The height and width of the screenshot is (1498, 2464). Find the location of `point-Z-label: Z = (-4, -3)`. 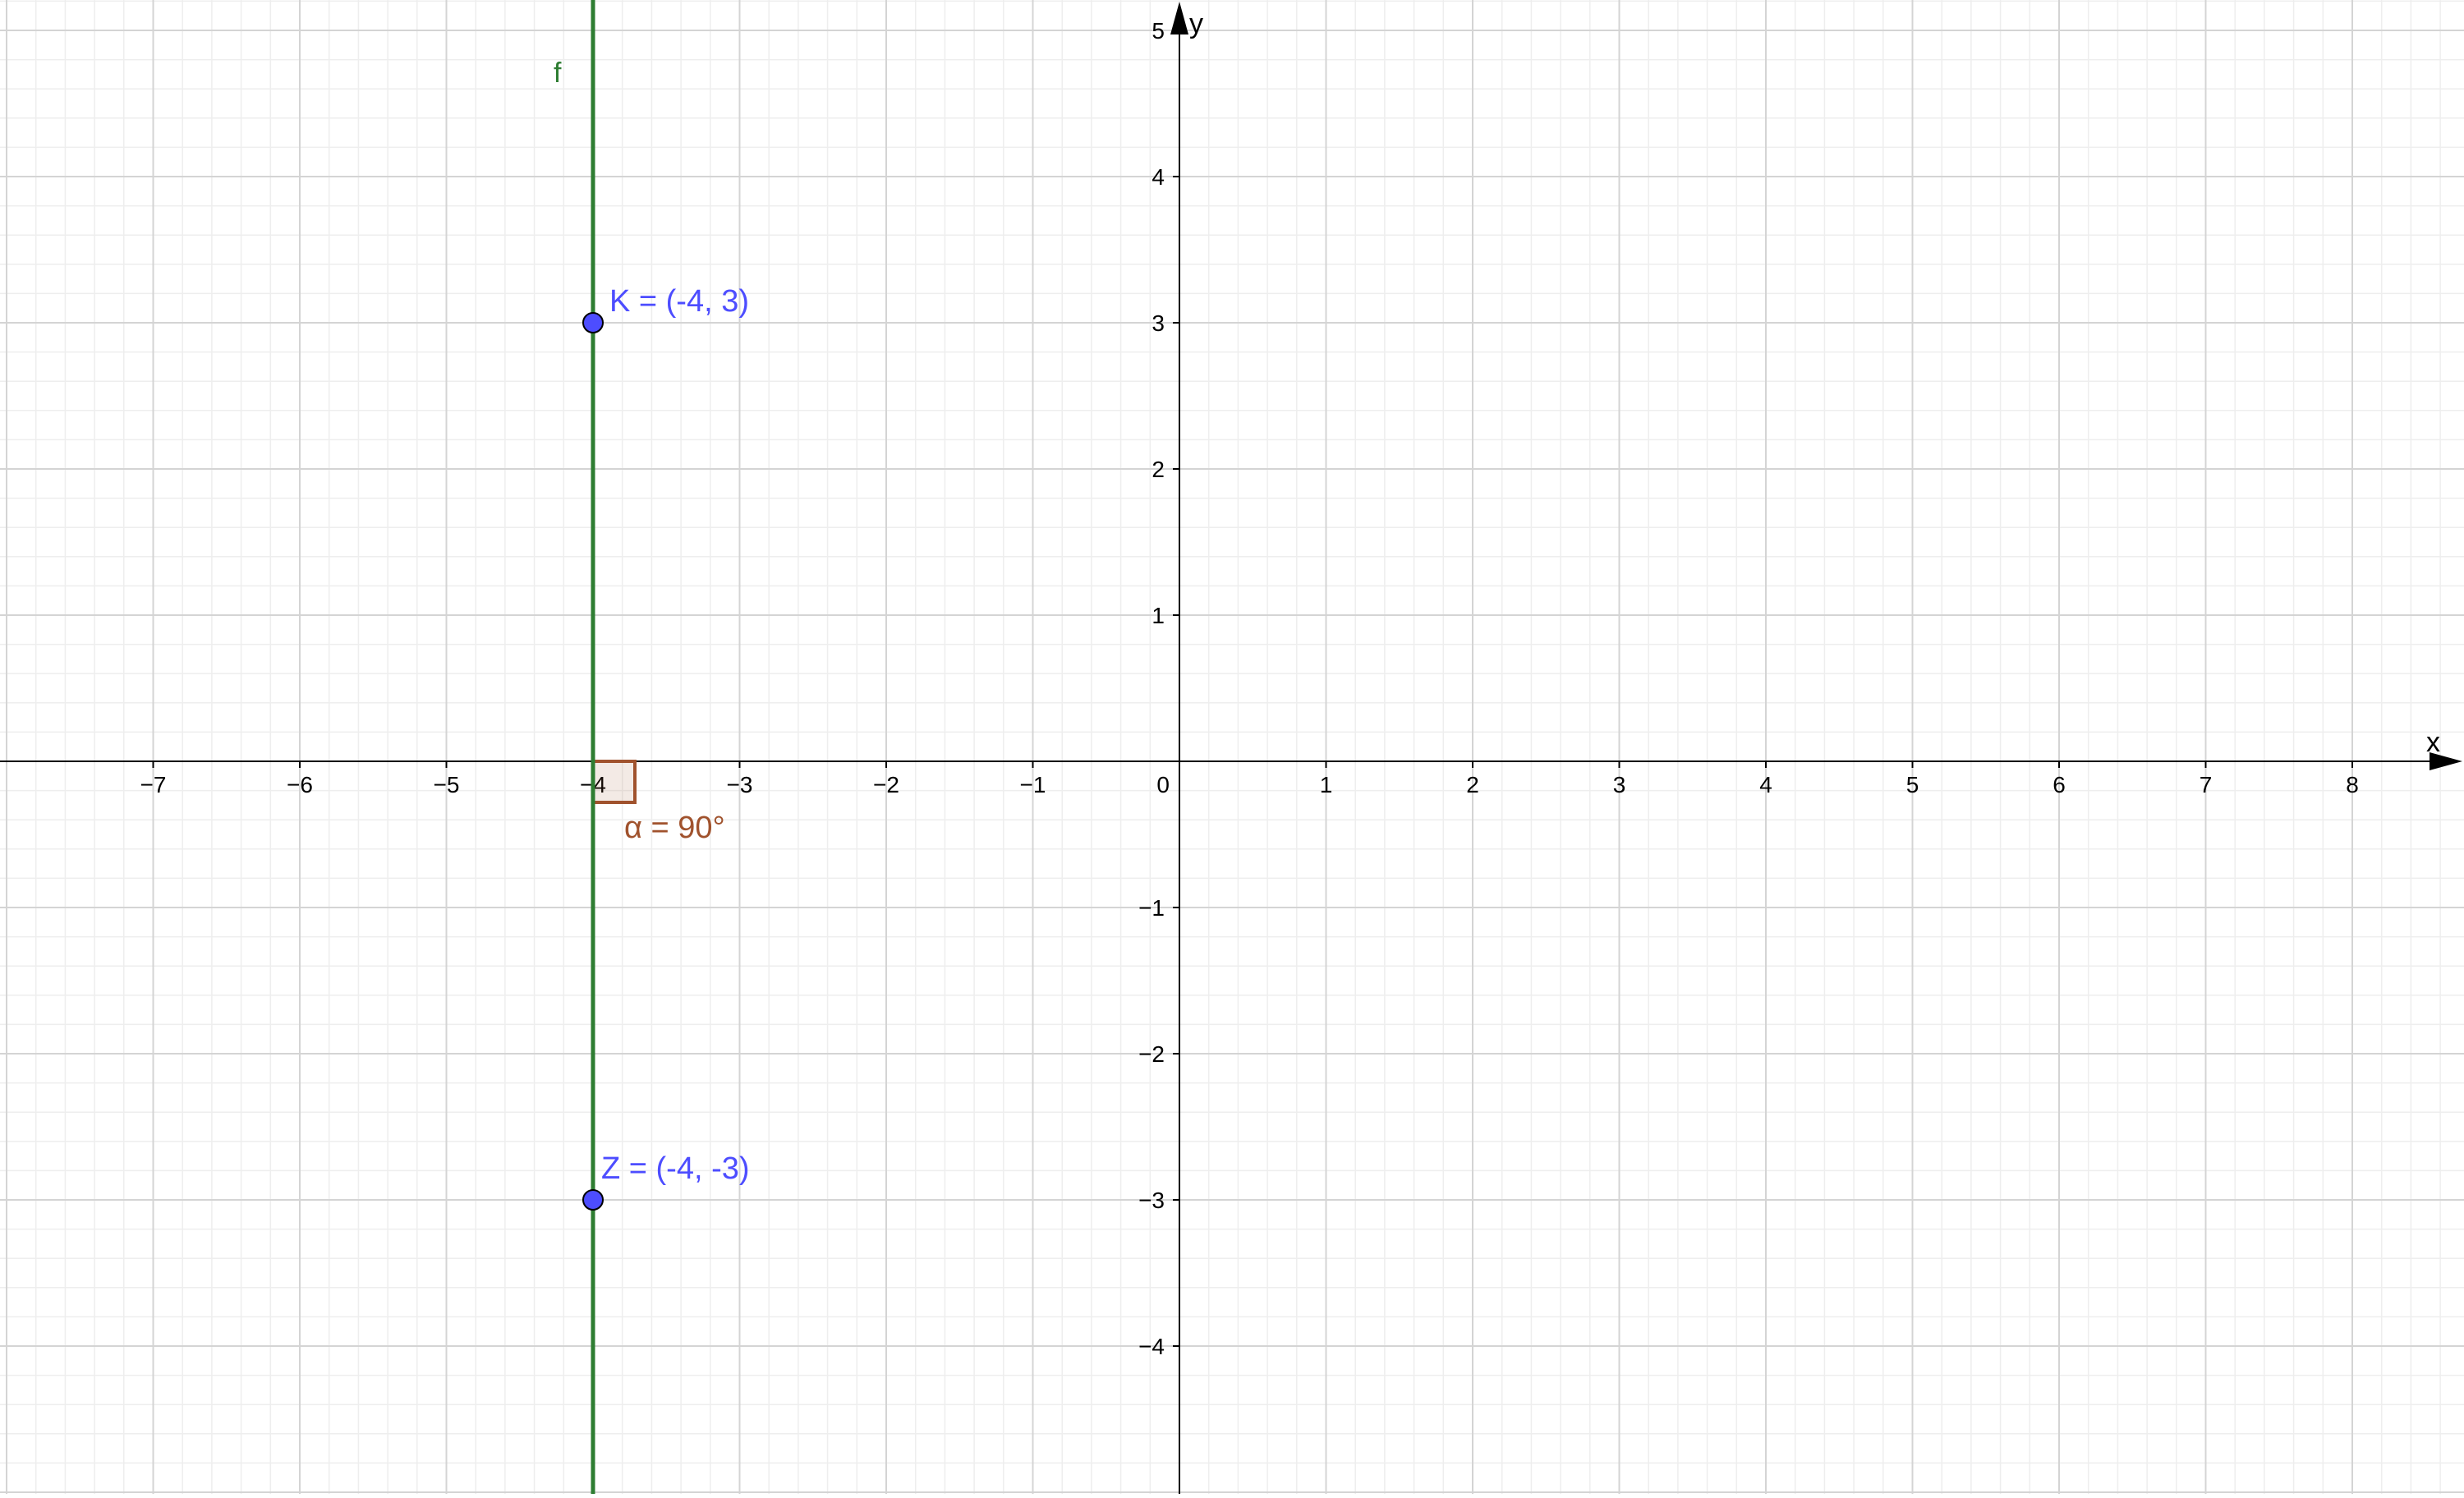

point-Z-label: Z = (-4, -3) is located at coordinates (675, 1168).